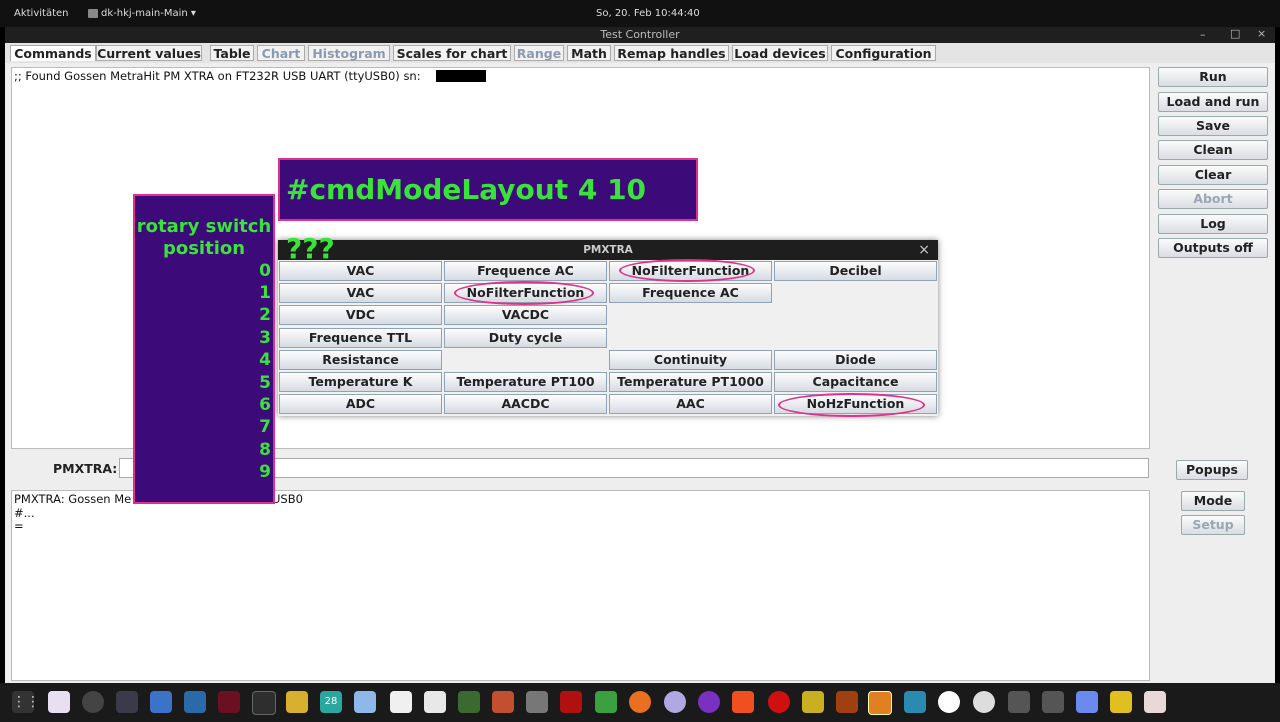 The image size is (1280, 722). I want to click on virtualbox-icon, so click(161, 702).